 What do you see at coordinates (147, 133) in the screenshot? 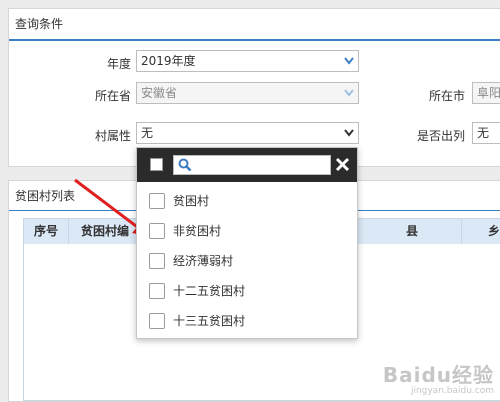
I see `village-attr-value: 无` at bounding box center [147, 133].